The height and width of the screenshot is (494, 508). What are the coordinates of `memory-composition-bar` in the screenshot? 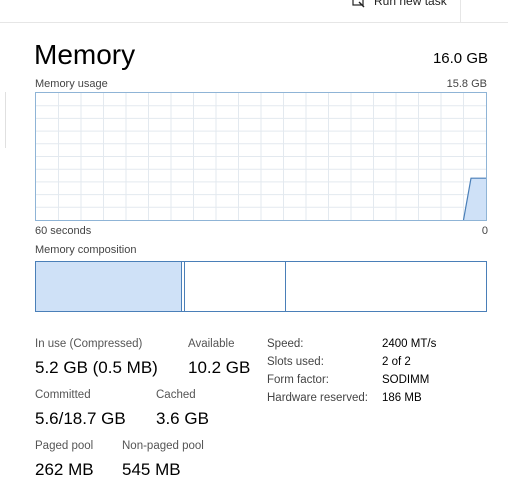 It's located at (261, 286).